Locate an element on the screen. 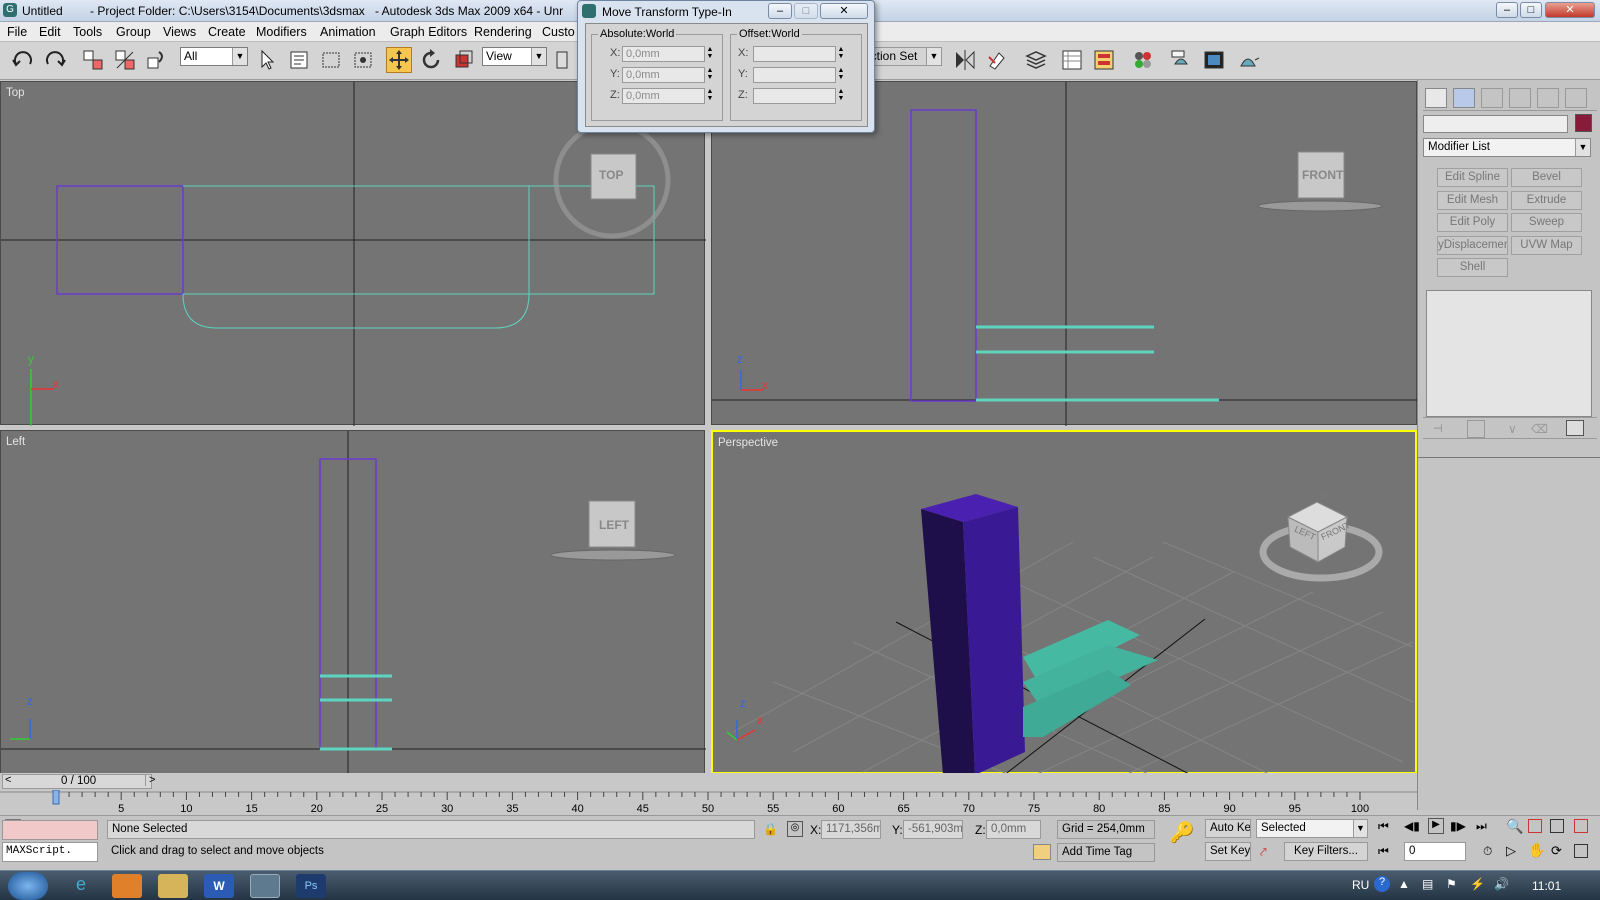 This screenshot has height=900, width=1600. previous-frame-icon: ◀▮ is located at coordinates (1412, 826).